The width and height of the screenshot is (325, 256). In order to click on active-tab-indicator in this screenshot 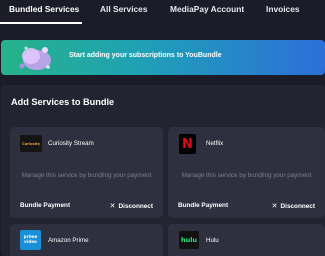, I will do `click(41, 23)`.